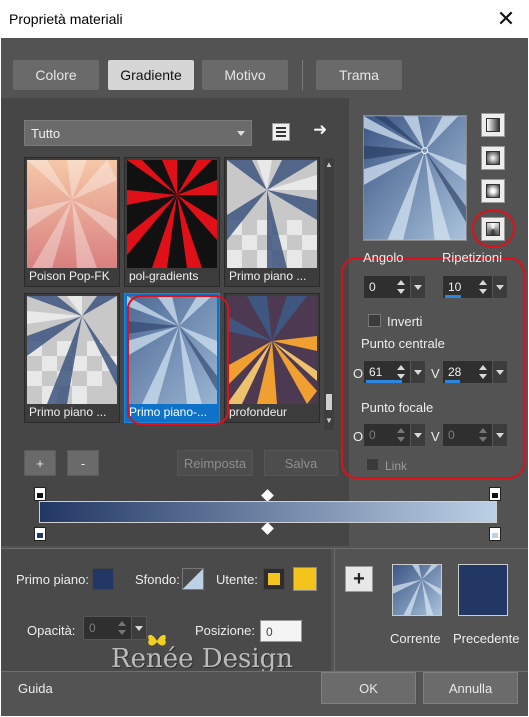  What do you see at coordinates (493, 125) in the screenshot?
I see `linear-style-button` at bounding box center [493, 125].